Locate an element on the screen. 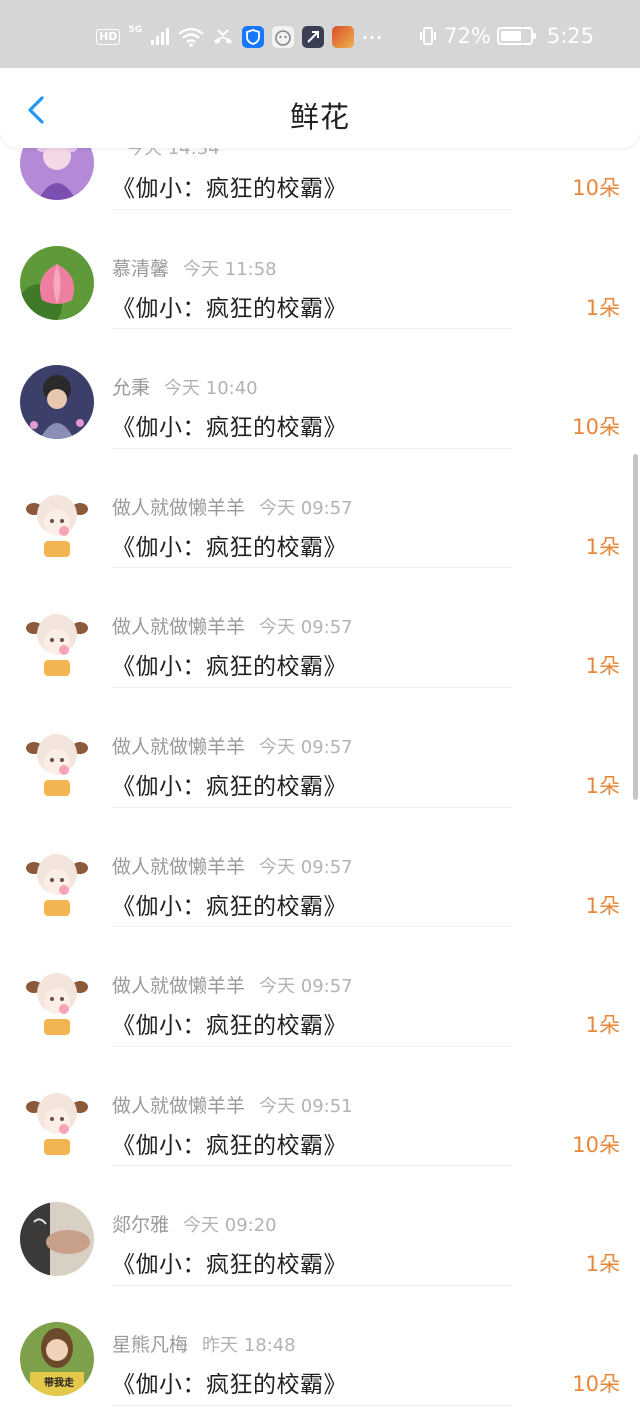 Image resolution: width=640 pixels, height=1422 pixels. list-item: 做人就做懒羊羊 今天 09:51 《伽小：疯狂的校霸》 10朵 is located at coordinates (320, 1107).